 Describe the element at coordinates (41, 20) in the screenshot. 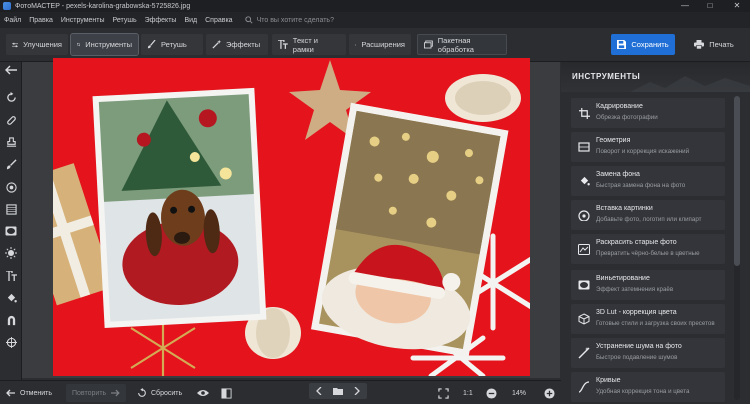

I see `menu-edit: Правка` at that location.